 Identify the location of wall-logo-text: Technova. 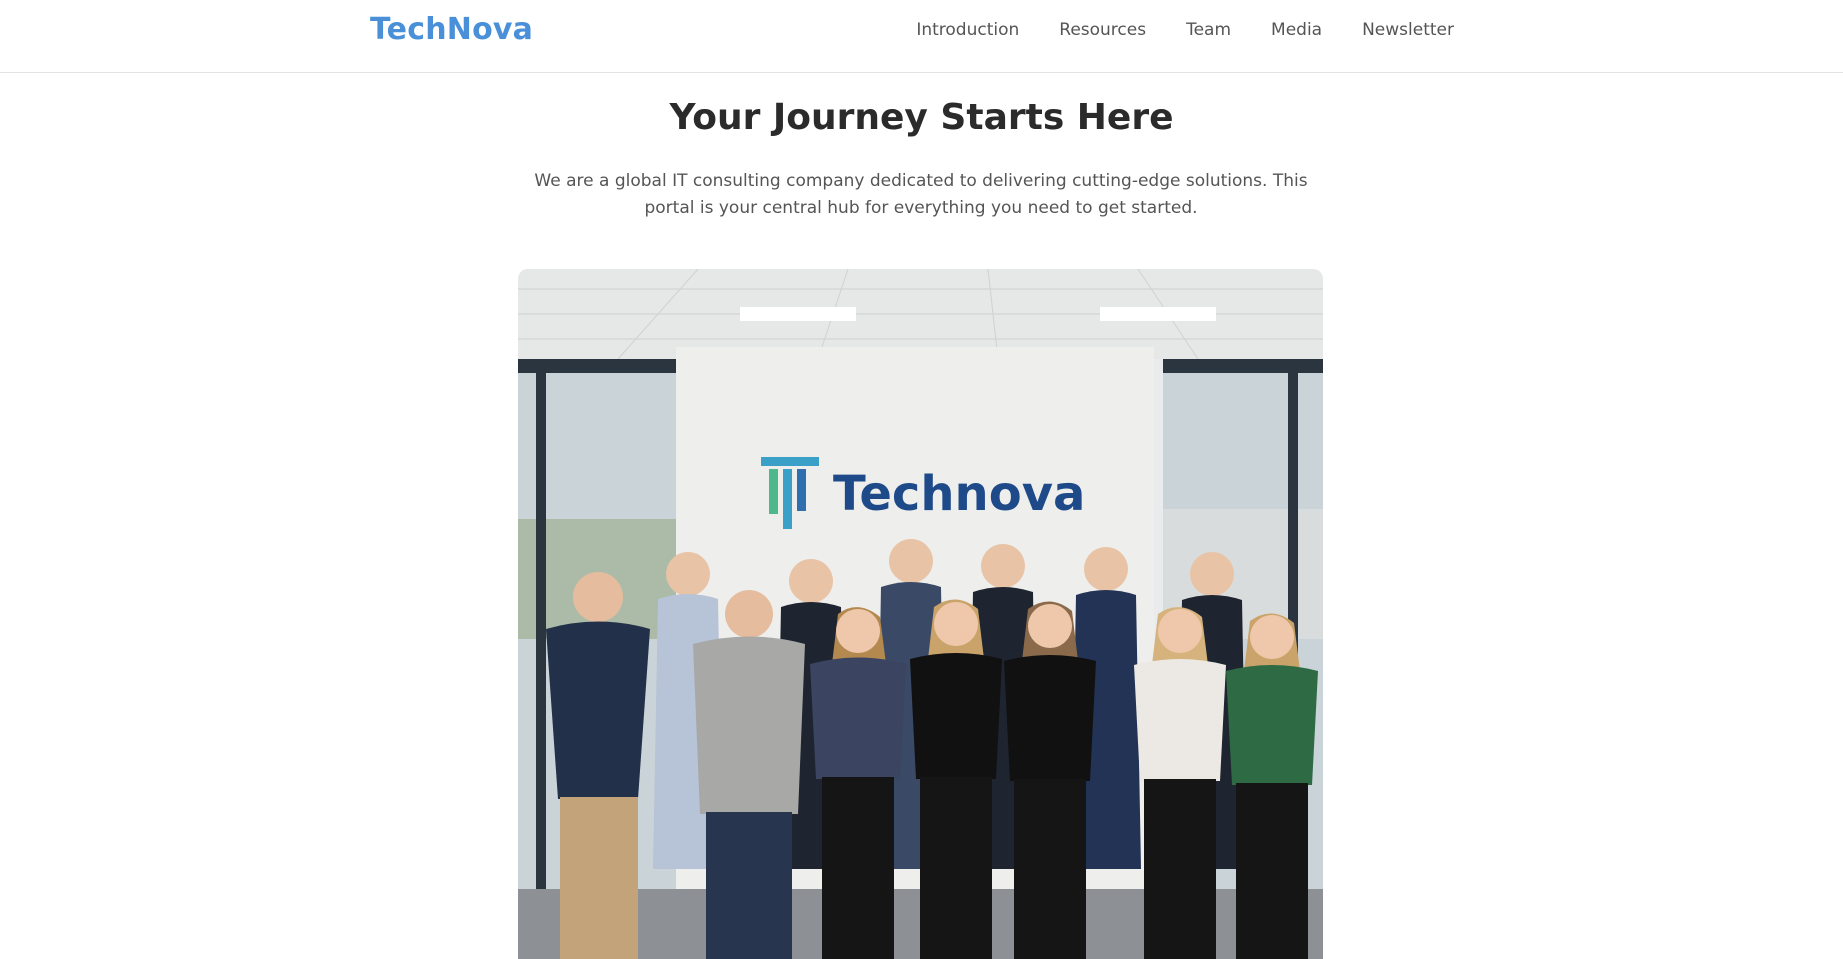
(959, 494).